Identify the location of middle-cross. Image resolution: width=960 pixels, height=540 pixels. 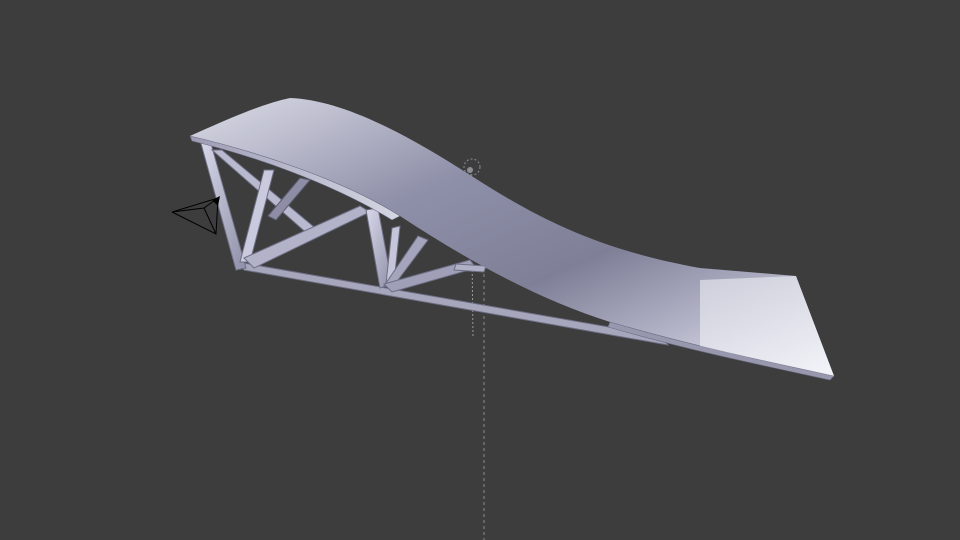
(307, 237).